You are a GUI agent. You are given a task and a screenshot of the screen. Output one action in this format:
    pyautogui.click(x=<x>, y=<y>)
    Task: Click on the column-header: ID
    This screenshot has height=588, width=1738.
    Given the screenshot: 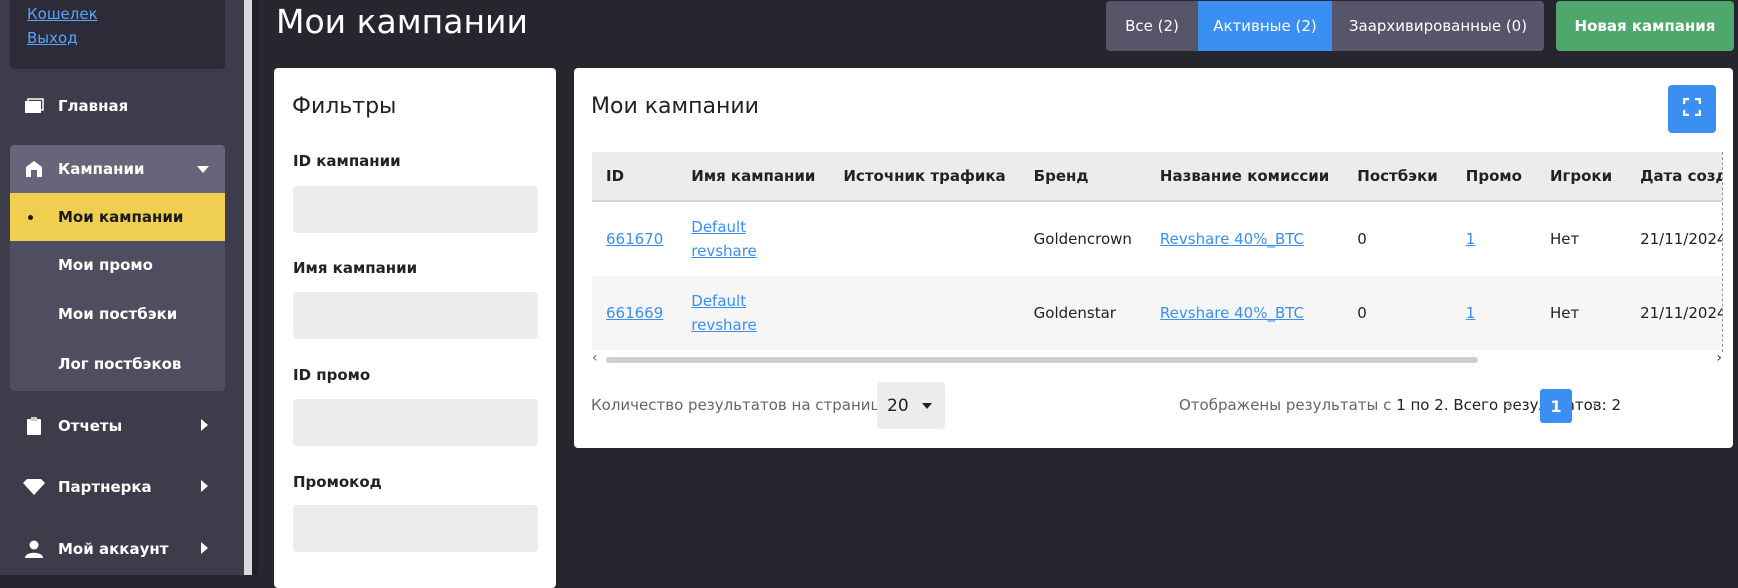 What is the action you would take?
    pyautogui.click(x=635, y=177)
    